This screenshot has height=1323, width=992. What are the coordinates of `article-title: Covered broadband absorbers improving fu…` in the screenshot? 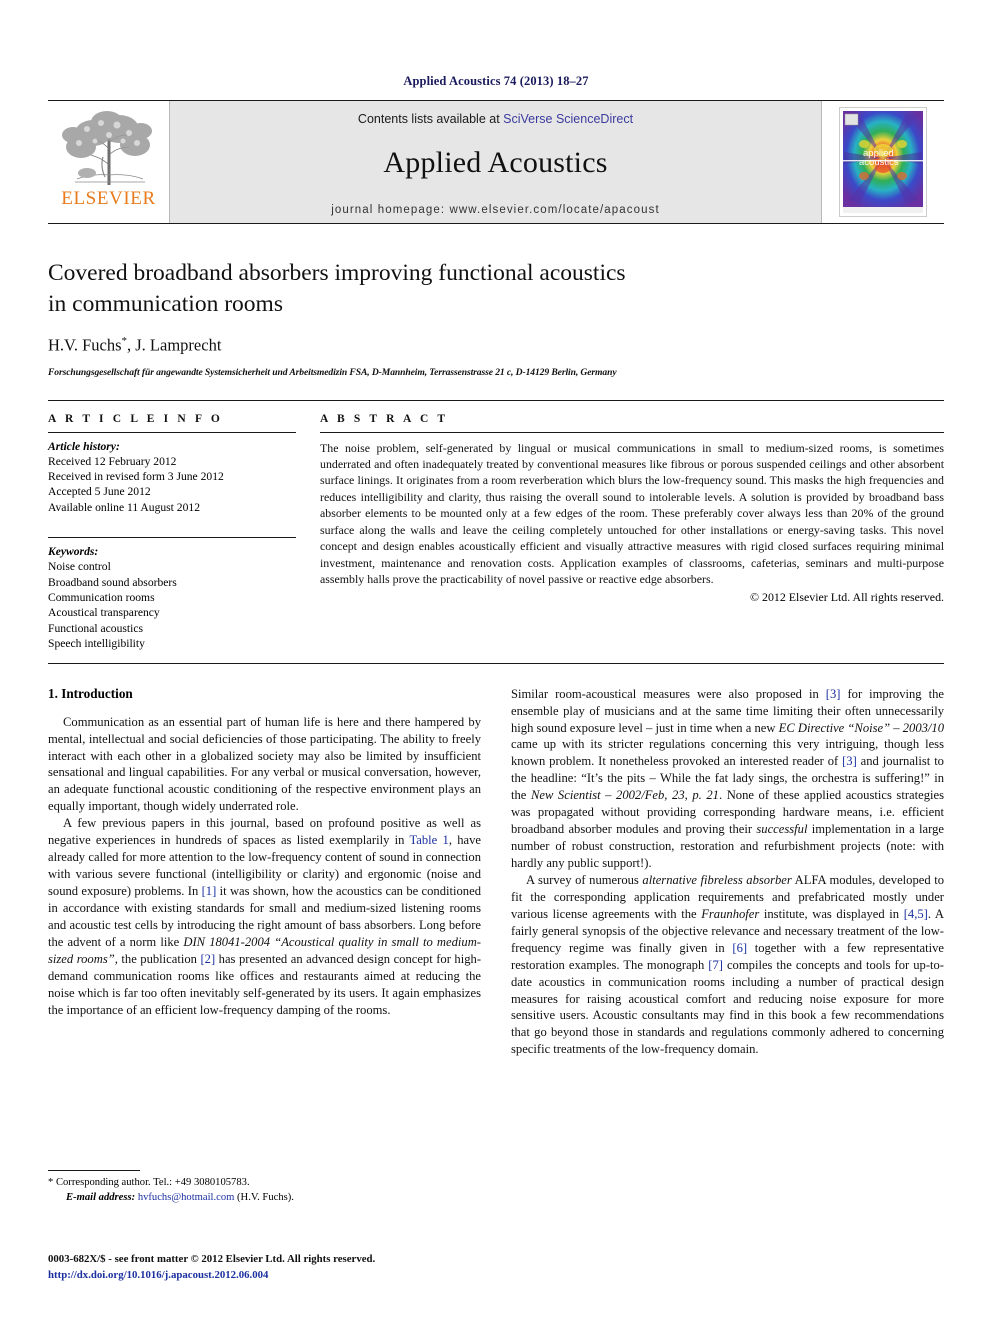 It's located at (496, 288).